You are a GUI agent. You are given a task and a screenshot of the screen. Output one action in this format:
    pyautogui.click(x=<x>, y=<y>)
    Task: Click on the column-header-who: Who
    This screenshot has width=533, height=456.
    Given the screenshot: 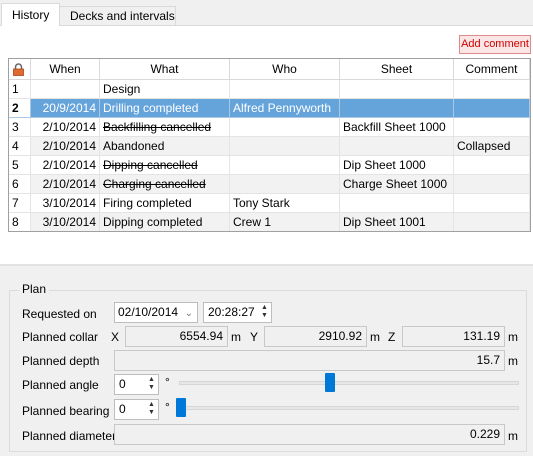 What is the action you would take?
    pyautogui.click(x=285, y=69)
    